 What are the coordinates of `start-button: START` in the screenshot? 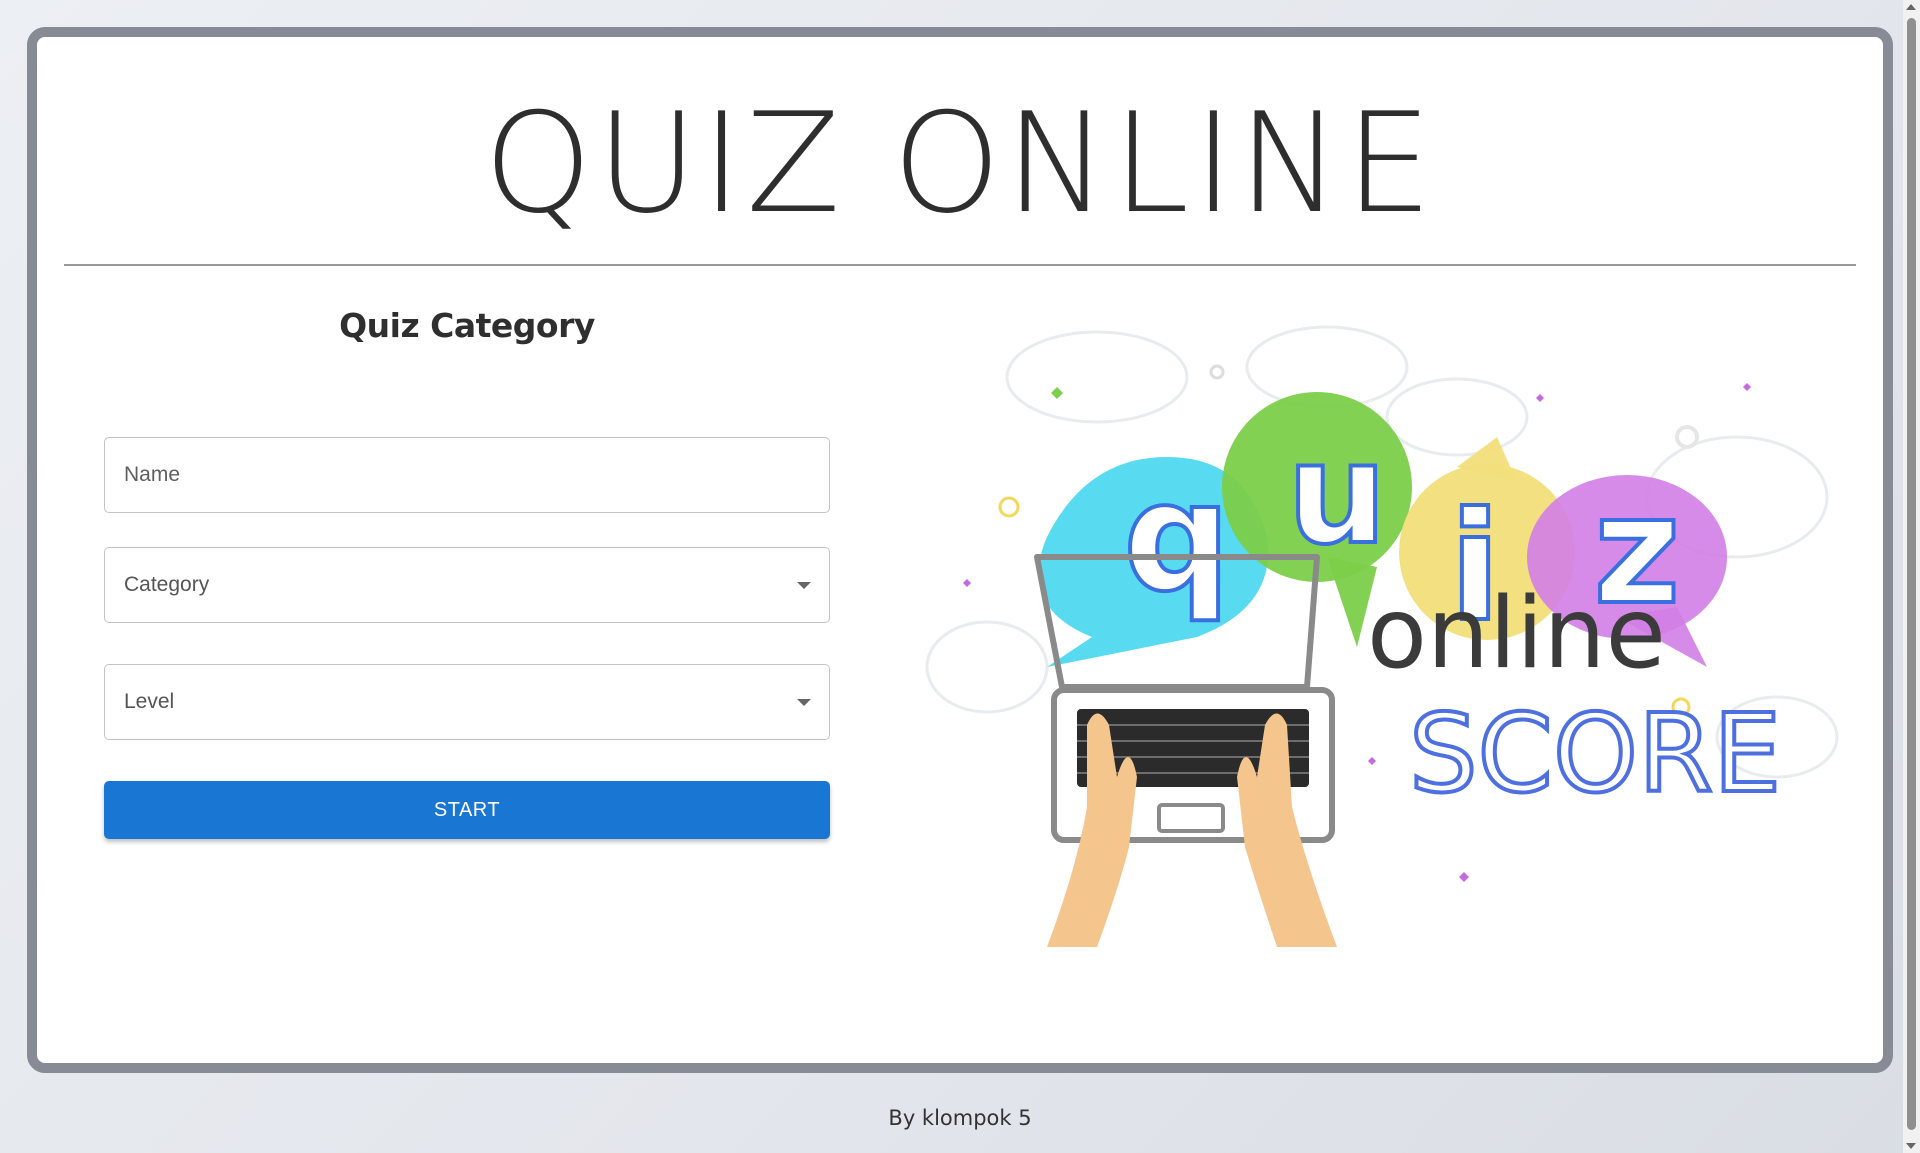 It's located at (467, 810).